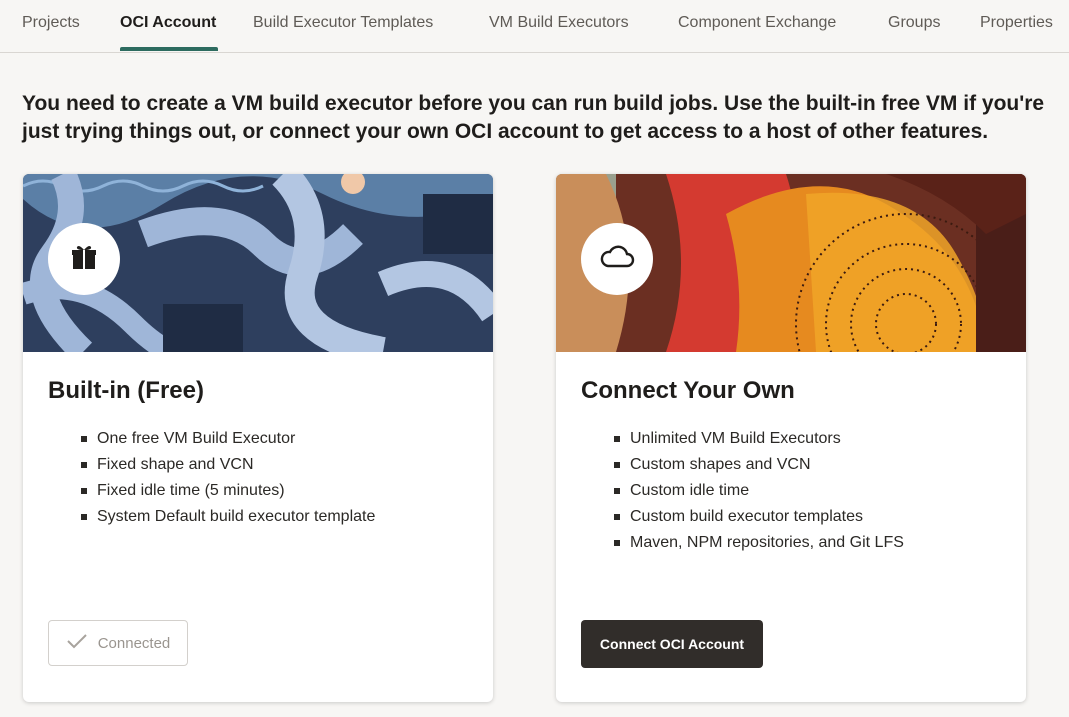 Image resolution: width=1069 pixels, height=717 pixels. What do you see at coordinates (225, 491) in the screenshot?
I see `list-item: Fixed idle time (5 minutes)` at bounding box center [225, 491].